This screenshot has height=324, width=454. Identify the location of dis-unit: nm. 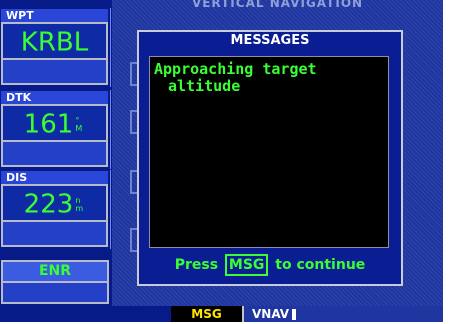
(80, 204).